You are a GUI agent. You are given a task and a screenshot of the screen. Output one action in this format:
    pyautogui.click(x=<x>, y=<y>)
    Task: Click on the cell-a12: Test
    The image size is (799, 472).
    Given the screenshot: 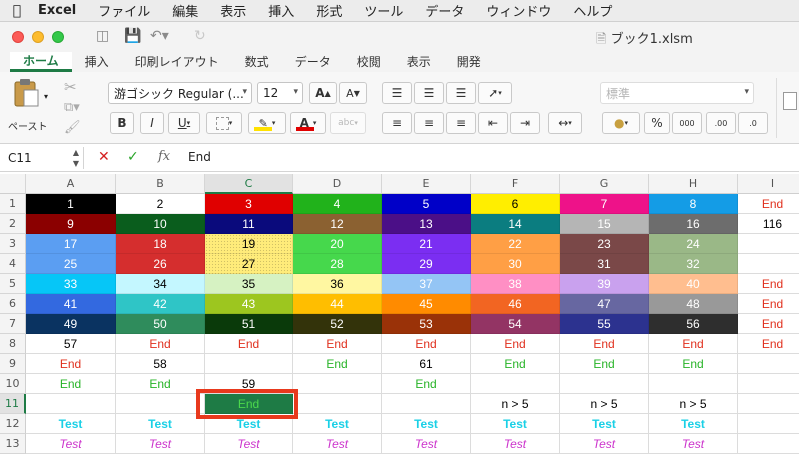 What is the action you would take?
    pyautogui.click(x=71, y=424)
    